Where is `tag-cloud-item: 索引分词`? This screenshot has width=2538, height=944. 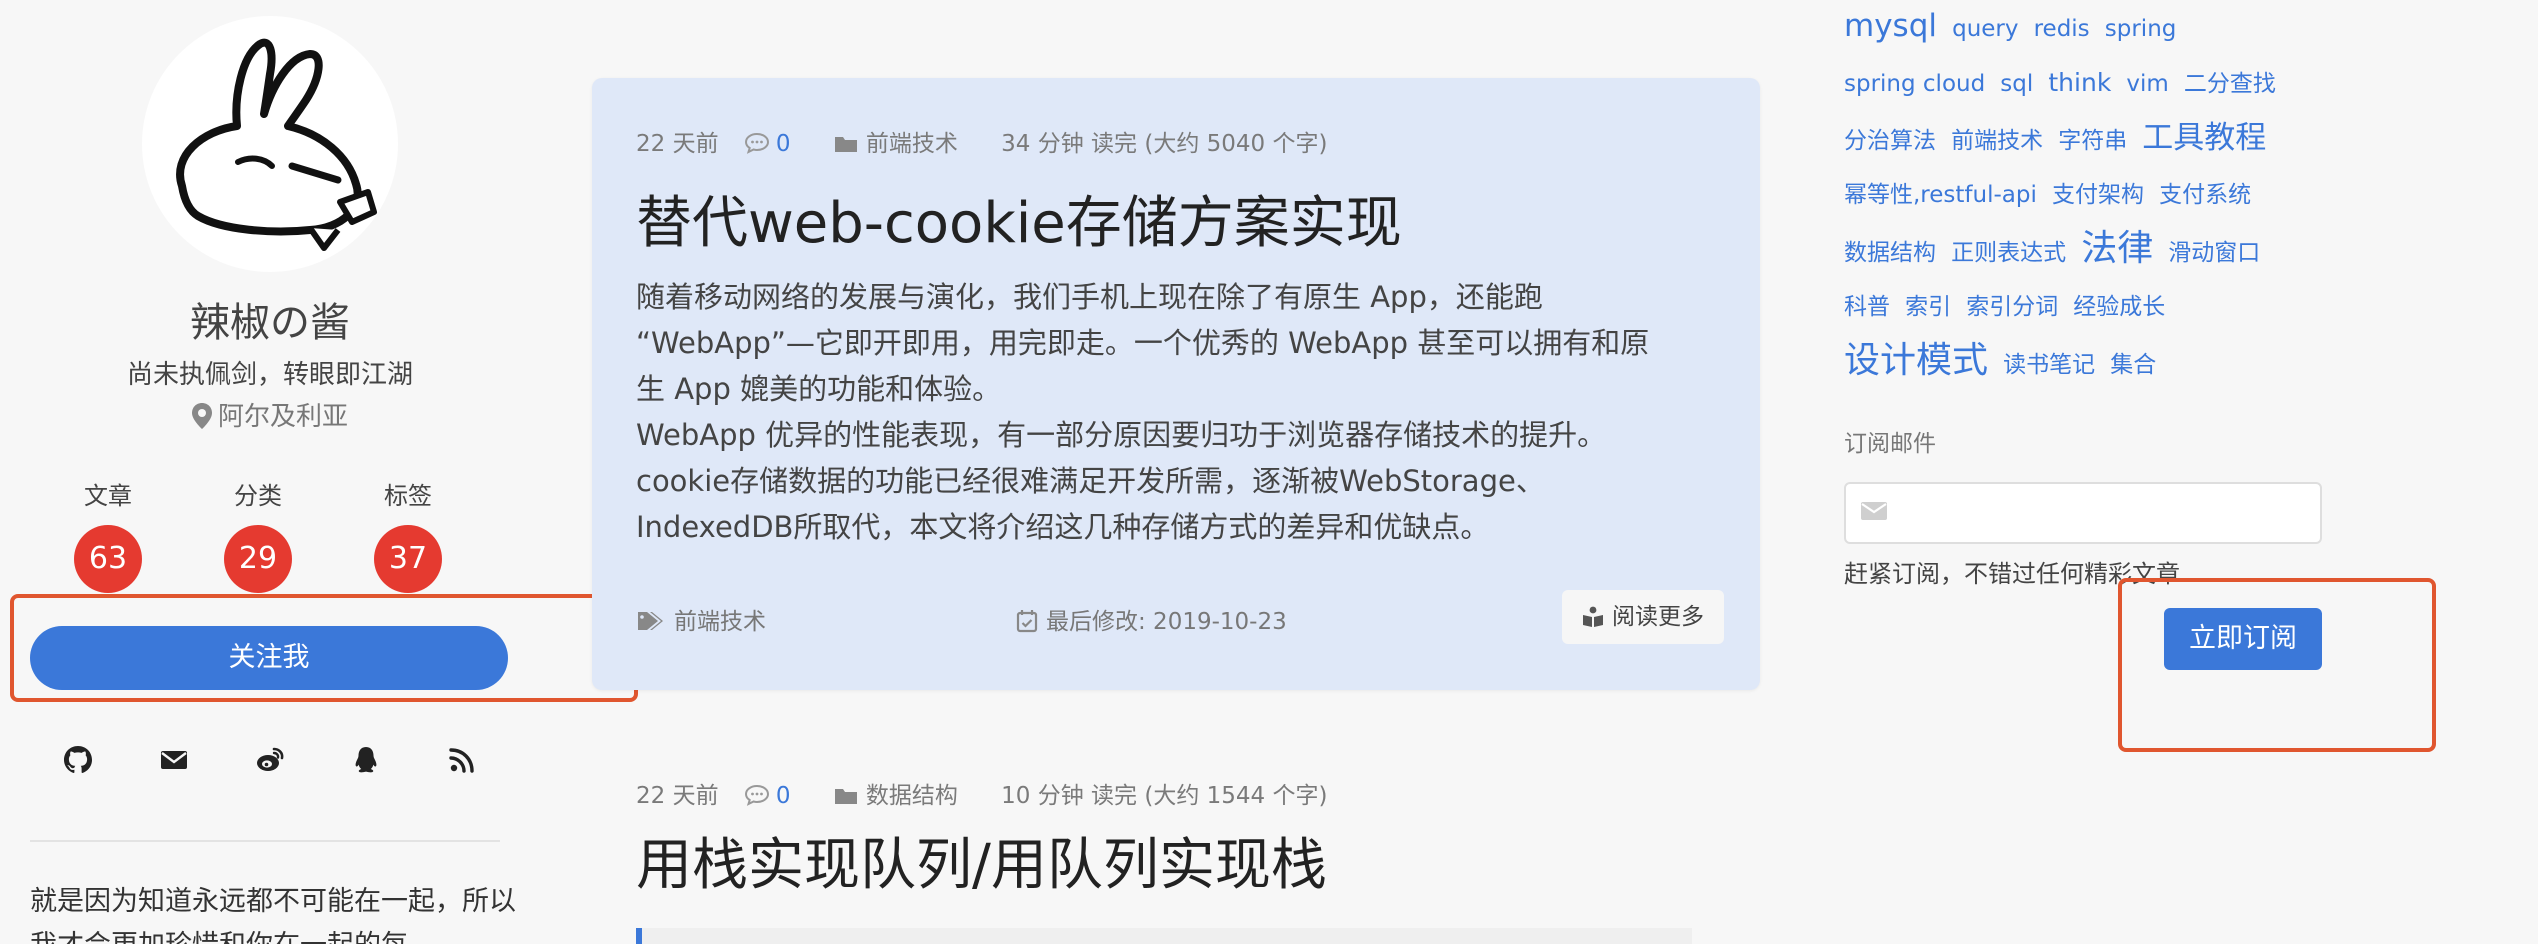 tag-cloud-item: 索引分词 is located at coordinates (2012, 307).